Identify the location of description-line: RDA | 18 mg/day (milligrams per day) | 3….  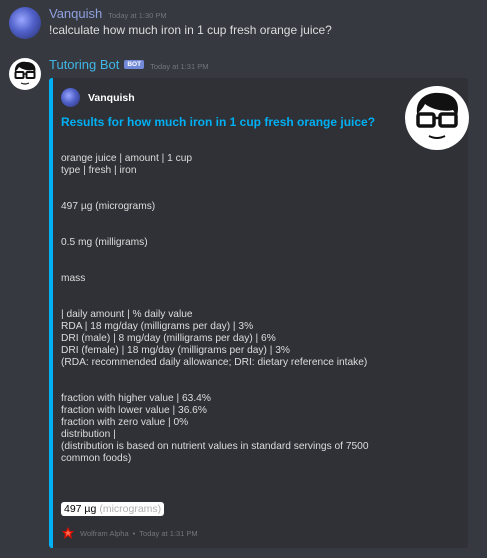
(157, 326).